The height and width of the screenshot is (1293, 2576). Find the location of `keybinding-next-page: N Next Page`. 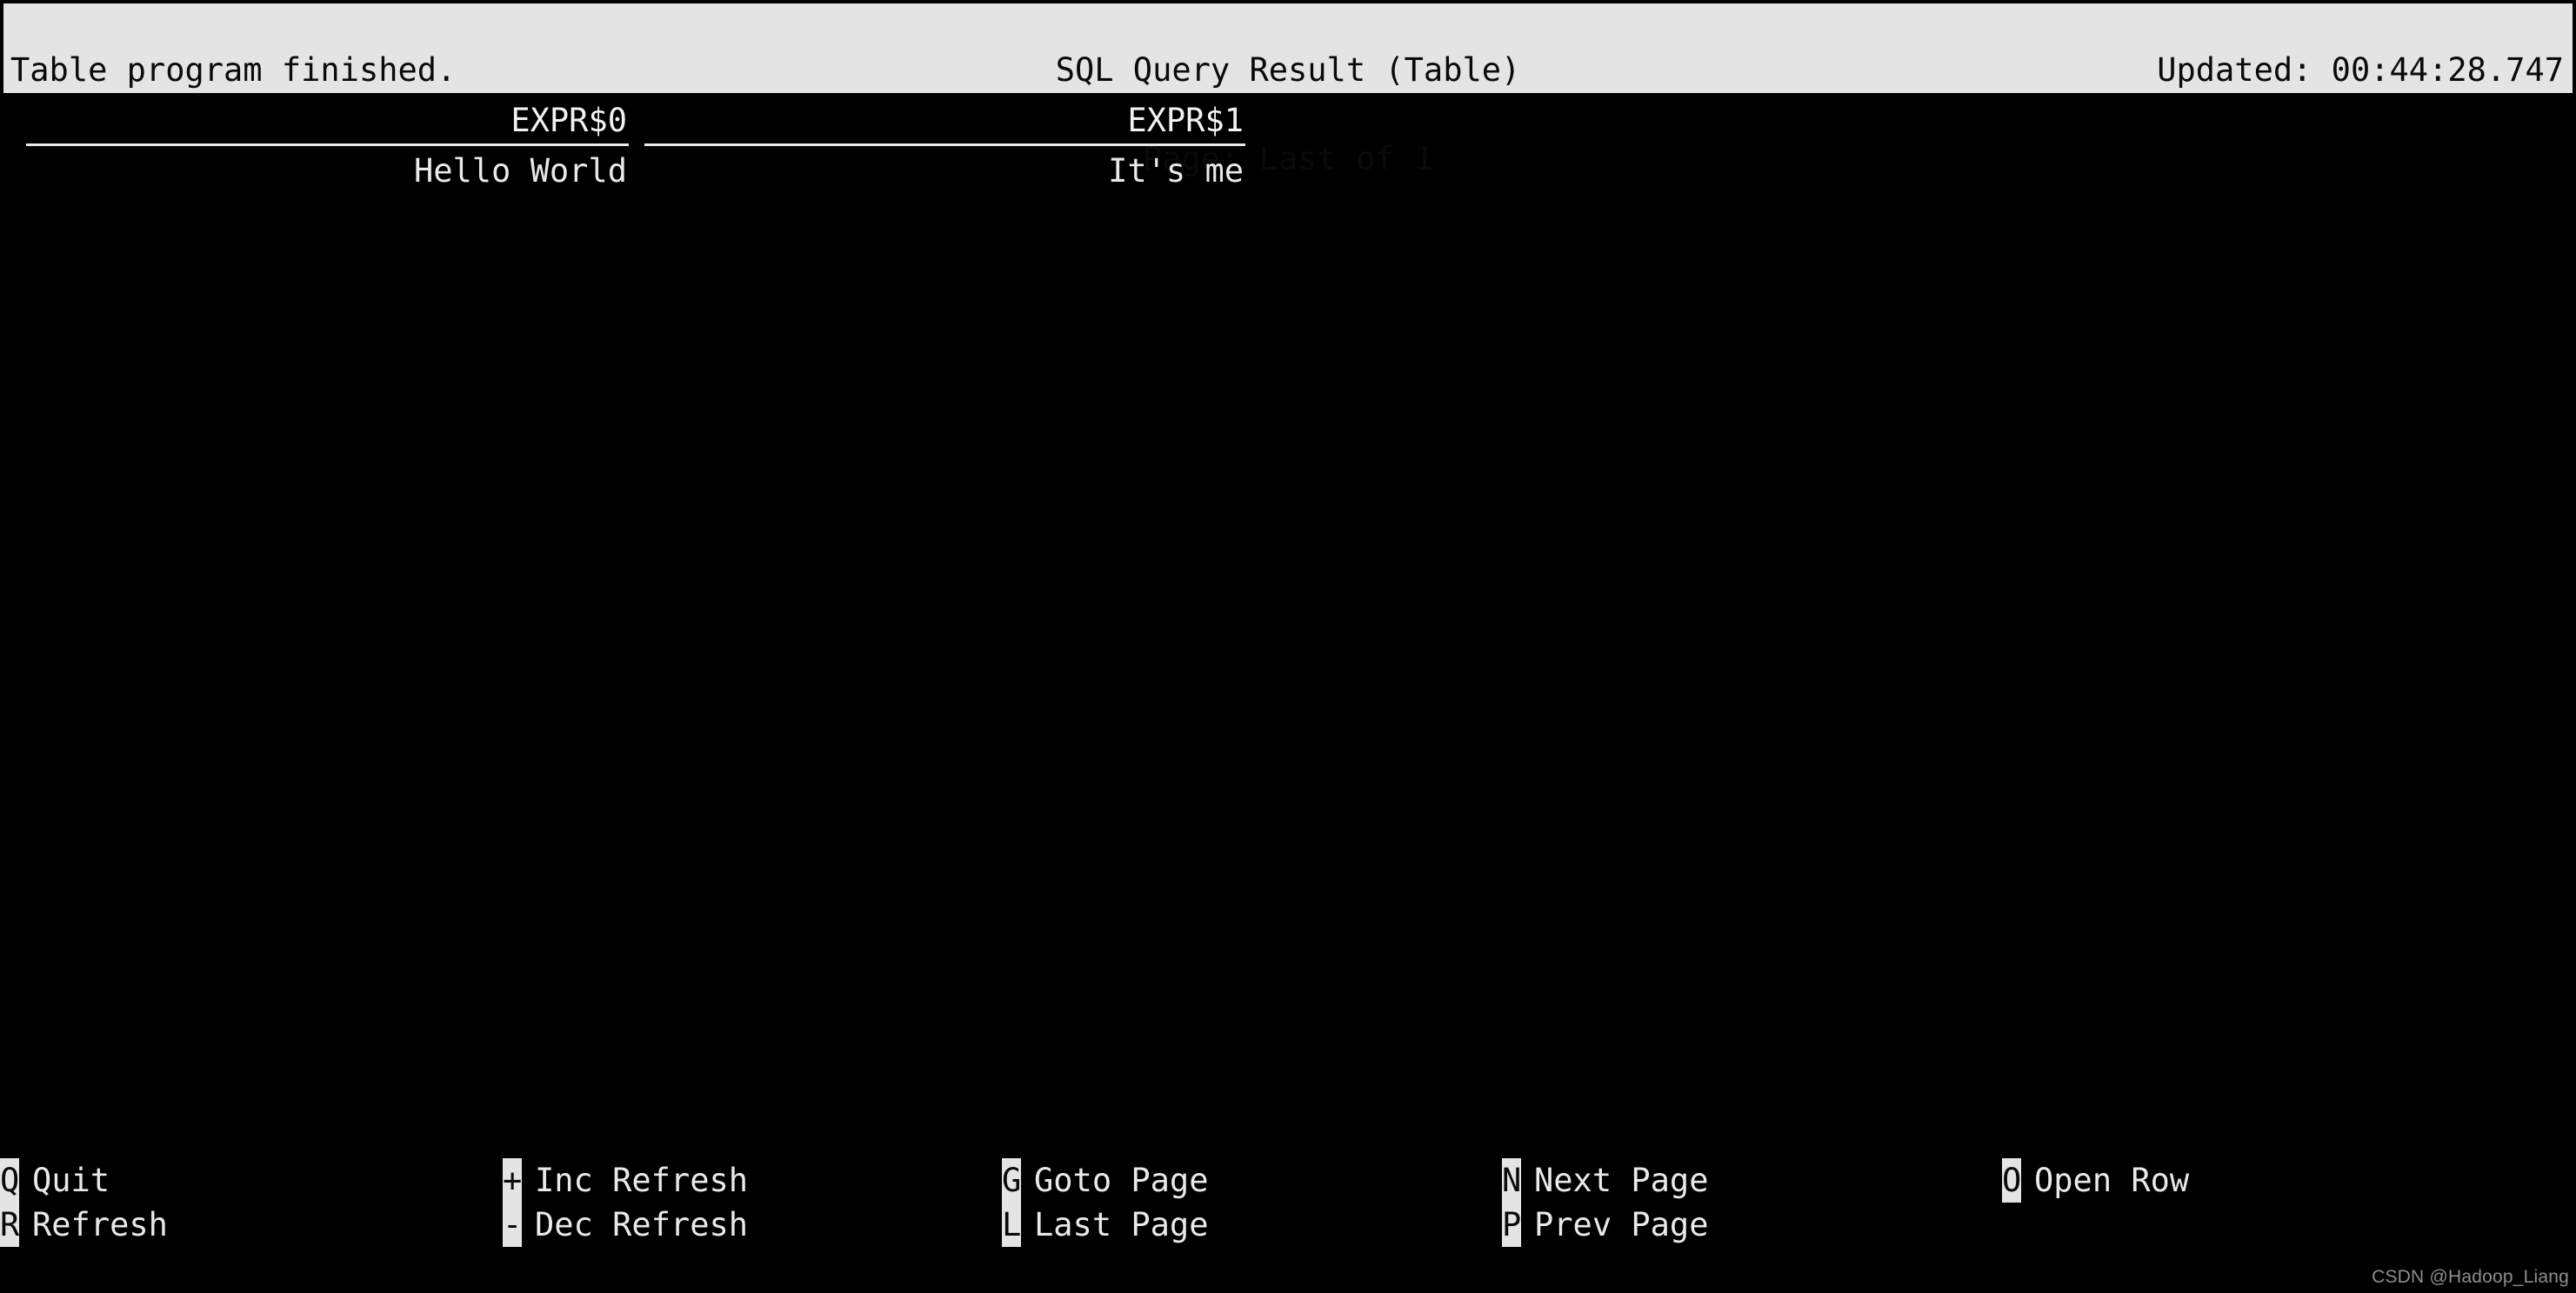

keybinding-next-page: N Next Page is located at coordinates (1605, 1180).